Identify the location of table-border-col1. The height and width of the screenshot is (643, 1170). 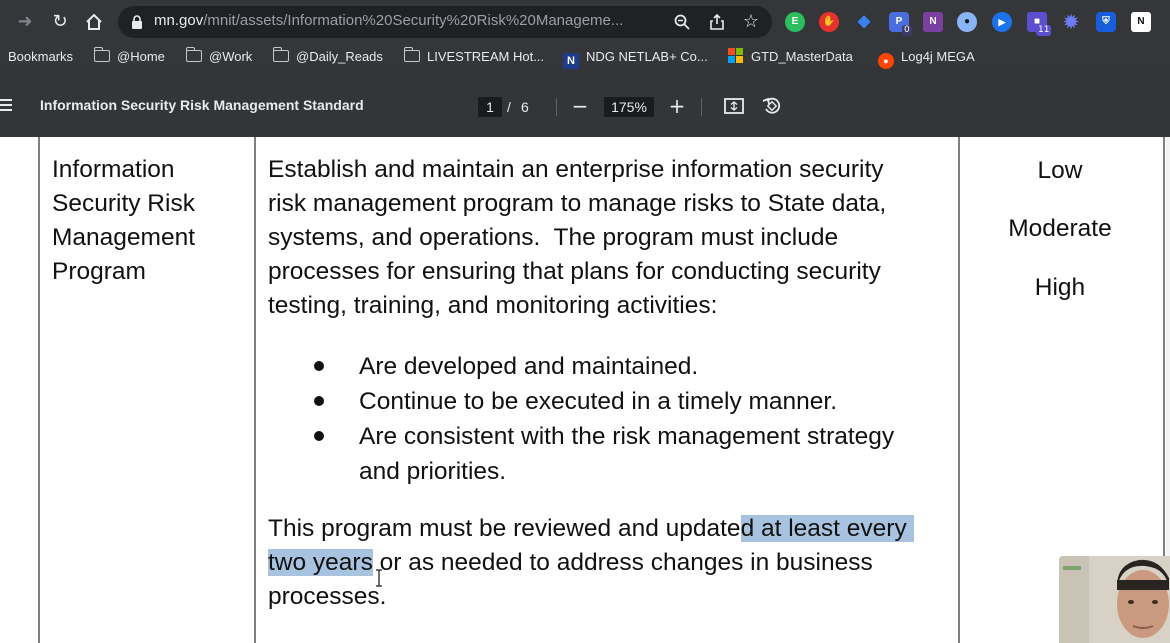
(255, 390).